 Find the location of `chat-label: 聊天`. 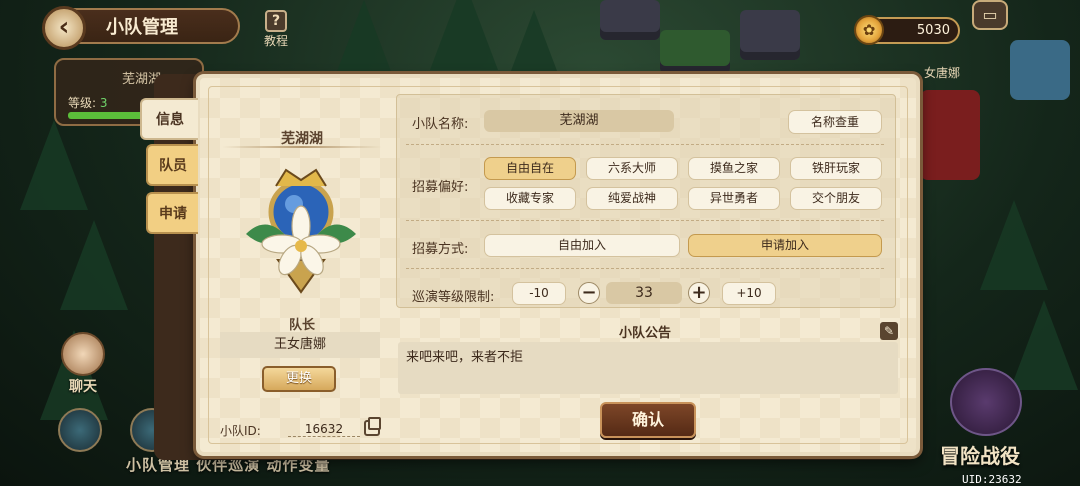

chat-label: 聊天 is located at coordinates (83, 387).